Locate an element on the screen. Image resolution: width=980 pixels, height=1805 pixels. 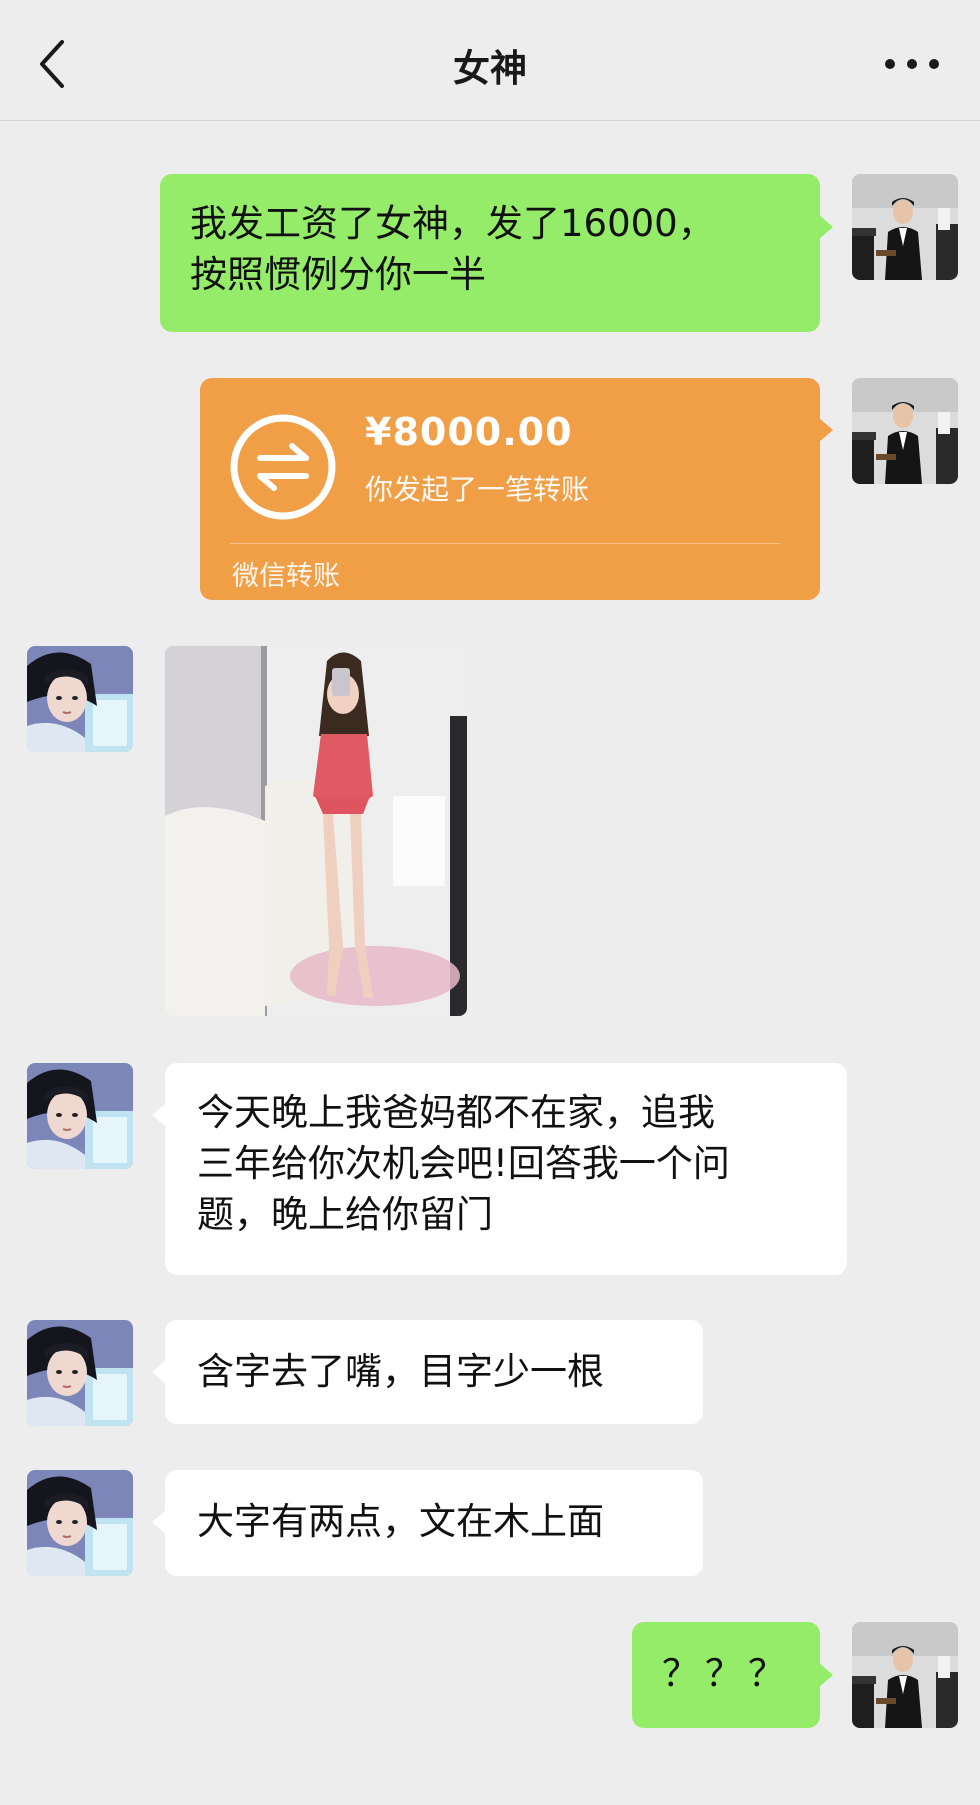
top-bar: 女神 is located at coordinates (490, 60).